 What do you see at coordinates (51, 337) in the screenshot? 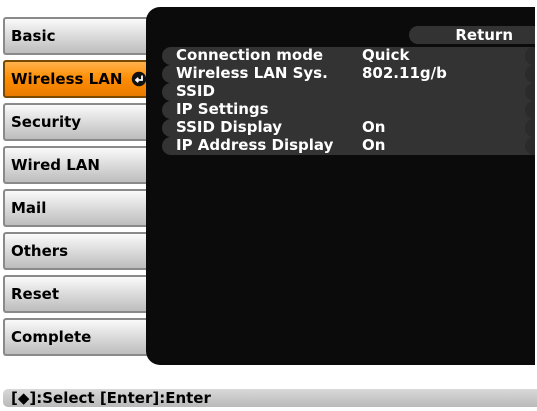
I see `tab-label: Complete` at bounding box center [51, 337].